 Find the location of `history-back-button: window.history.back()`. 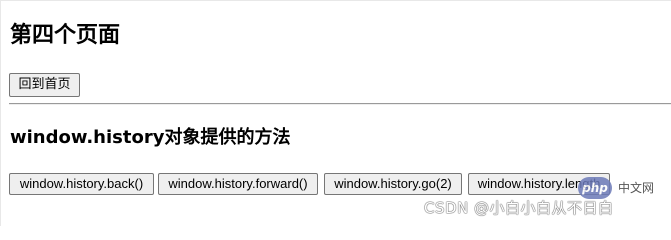

history-back-button: window.history.back() is located at coordinates (81, 184).